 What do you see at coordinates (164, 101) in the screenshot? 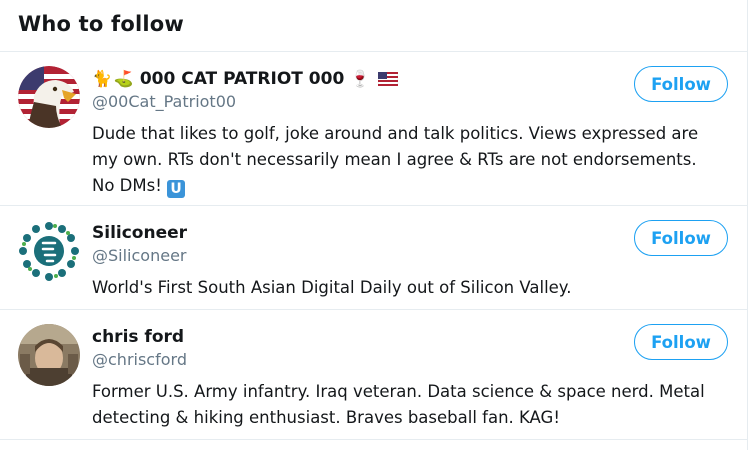
I see `user-handle: @00Cat_Patriot00` at bounding box center [164, 101].